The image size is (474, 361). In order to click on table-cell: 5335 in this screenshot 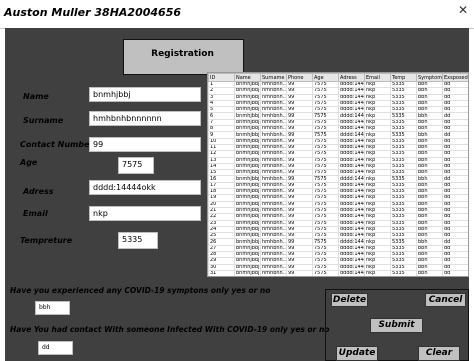, I will do `click(403, 272)`.